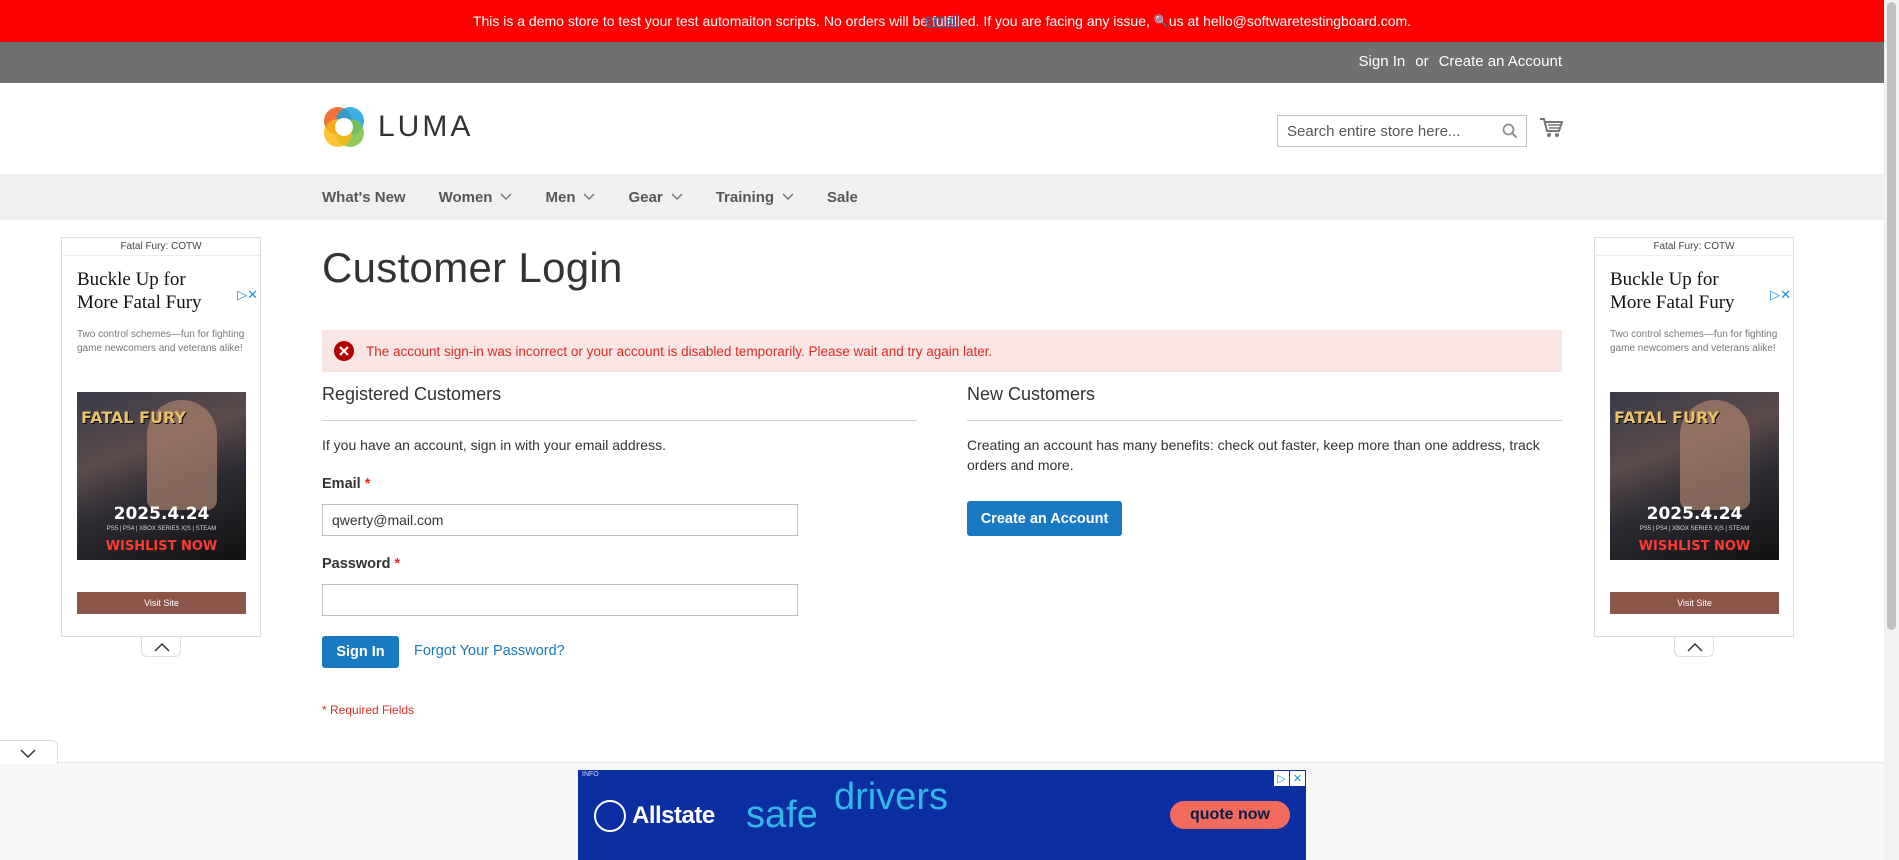 The image size is (1899, 860). Describe the element at coordinates (606, 197) in the screenshot. I see `nav-items: What's New Women Men Gear Training Sale` at that location.